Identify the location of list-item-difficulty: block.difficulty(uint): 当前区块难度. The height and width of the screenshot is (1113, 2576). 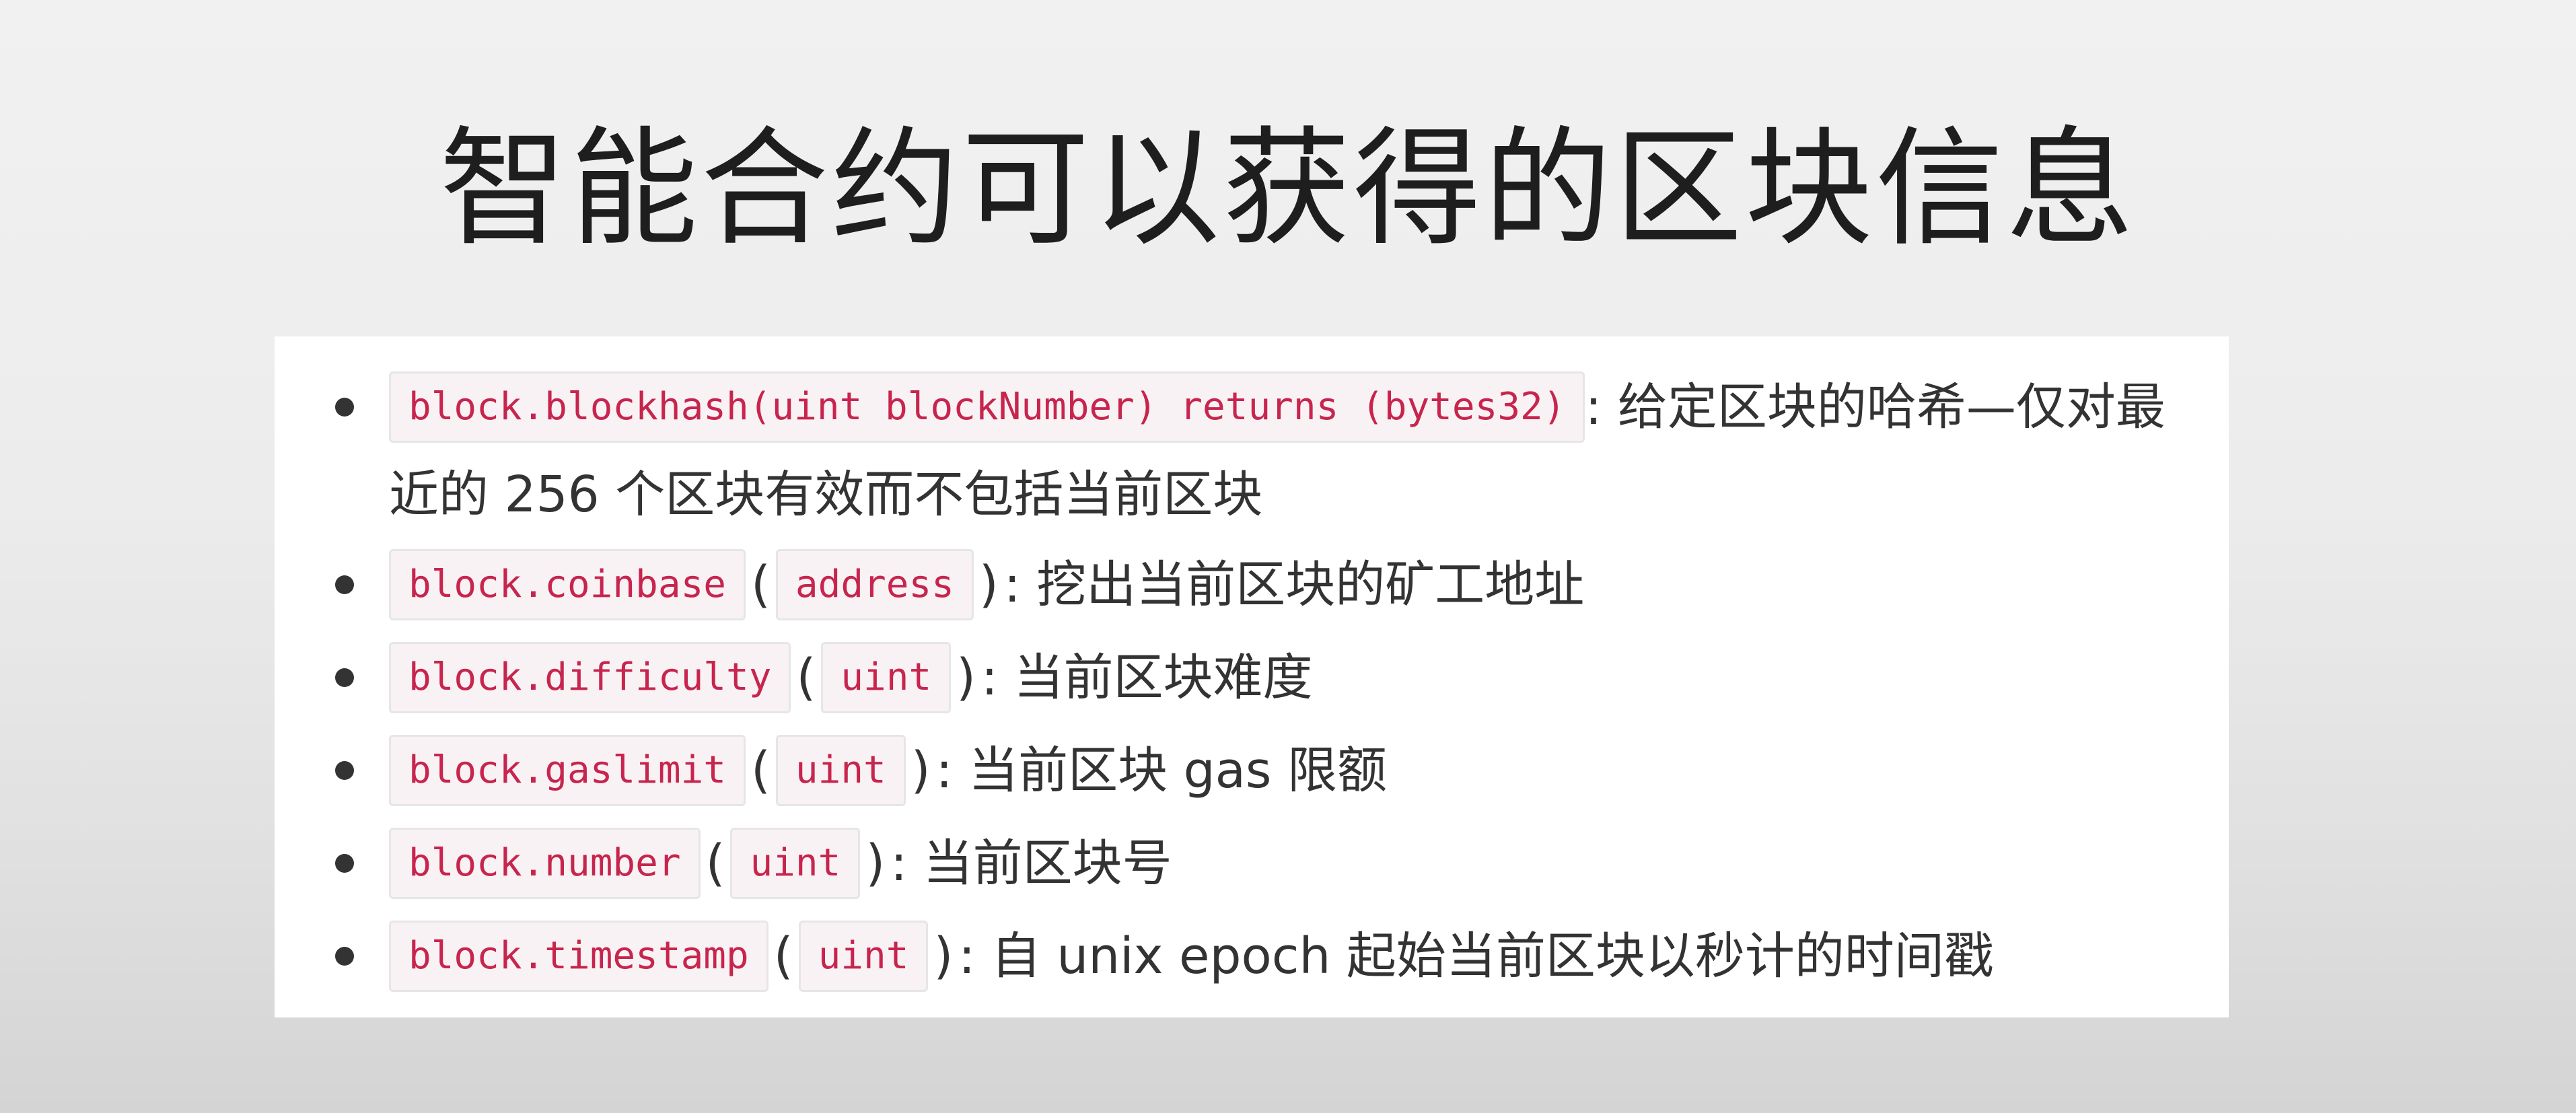
(1268, 677).